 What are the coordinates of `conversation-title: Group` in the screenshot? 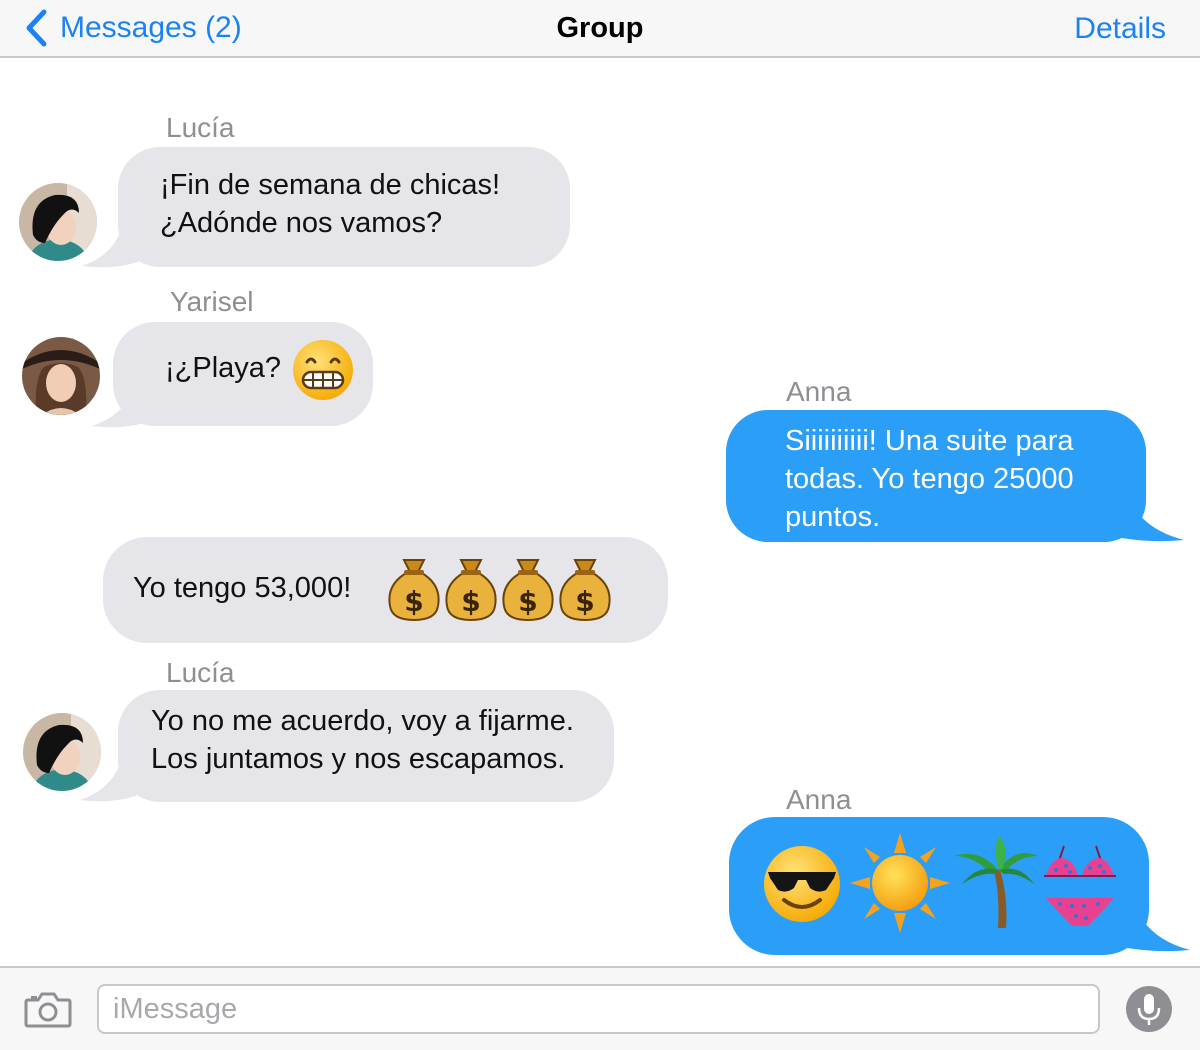 It's located at (600, 28).